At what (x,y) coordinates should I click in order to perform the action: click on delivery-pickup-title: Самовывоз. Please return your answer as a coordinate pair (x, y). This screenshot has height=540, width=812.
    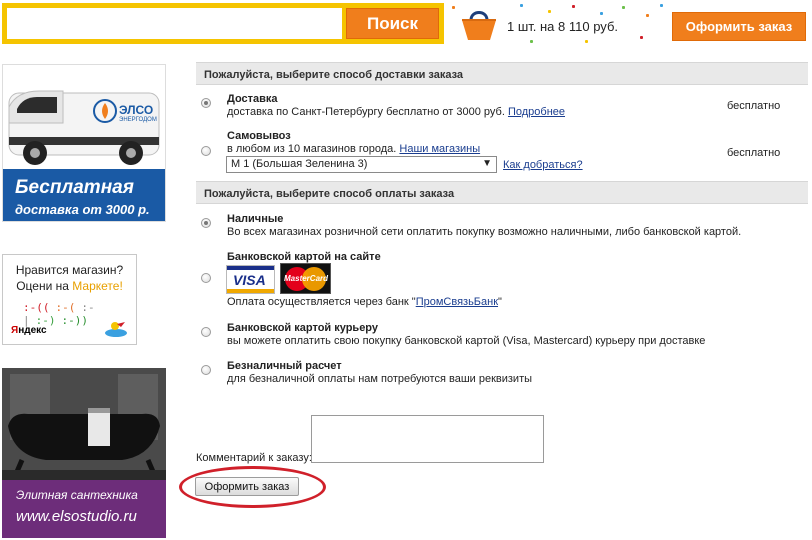
    Looking at the image, I should click on (259, 136).